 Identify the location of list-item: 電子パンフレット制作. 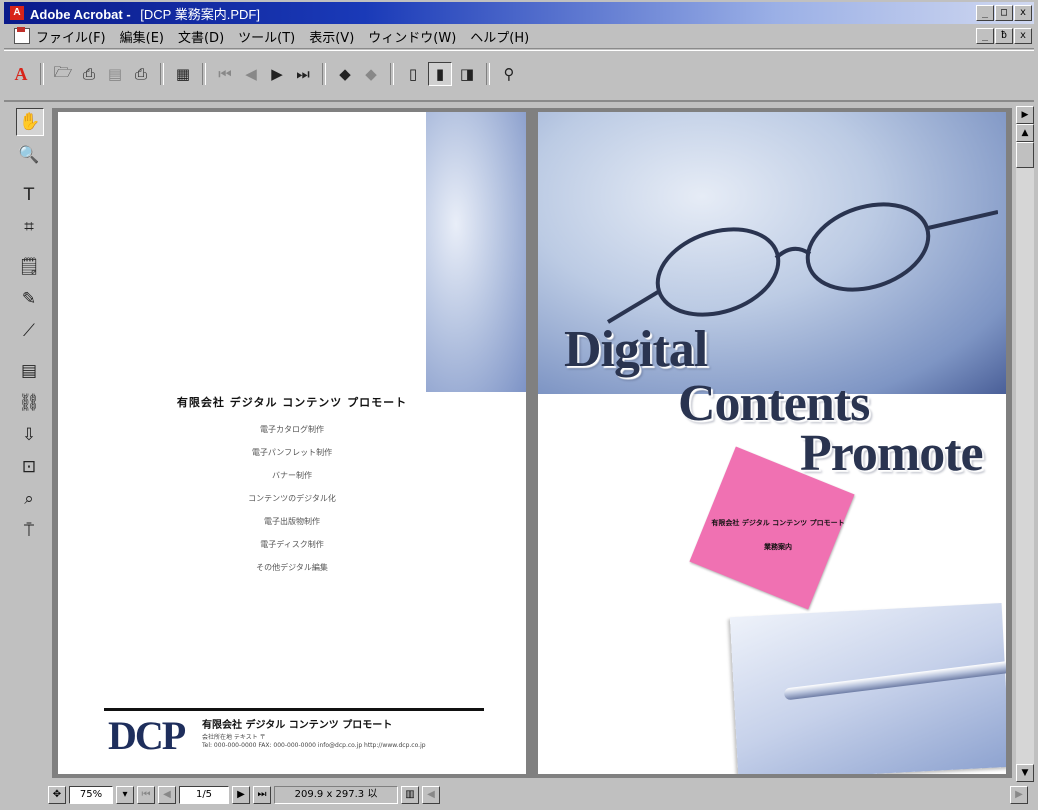
(292, 452).